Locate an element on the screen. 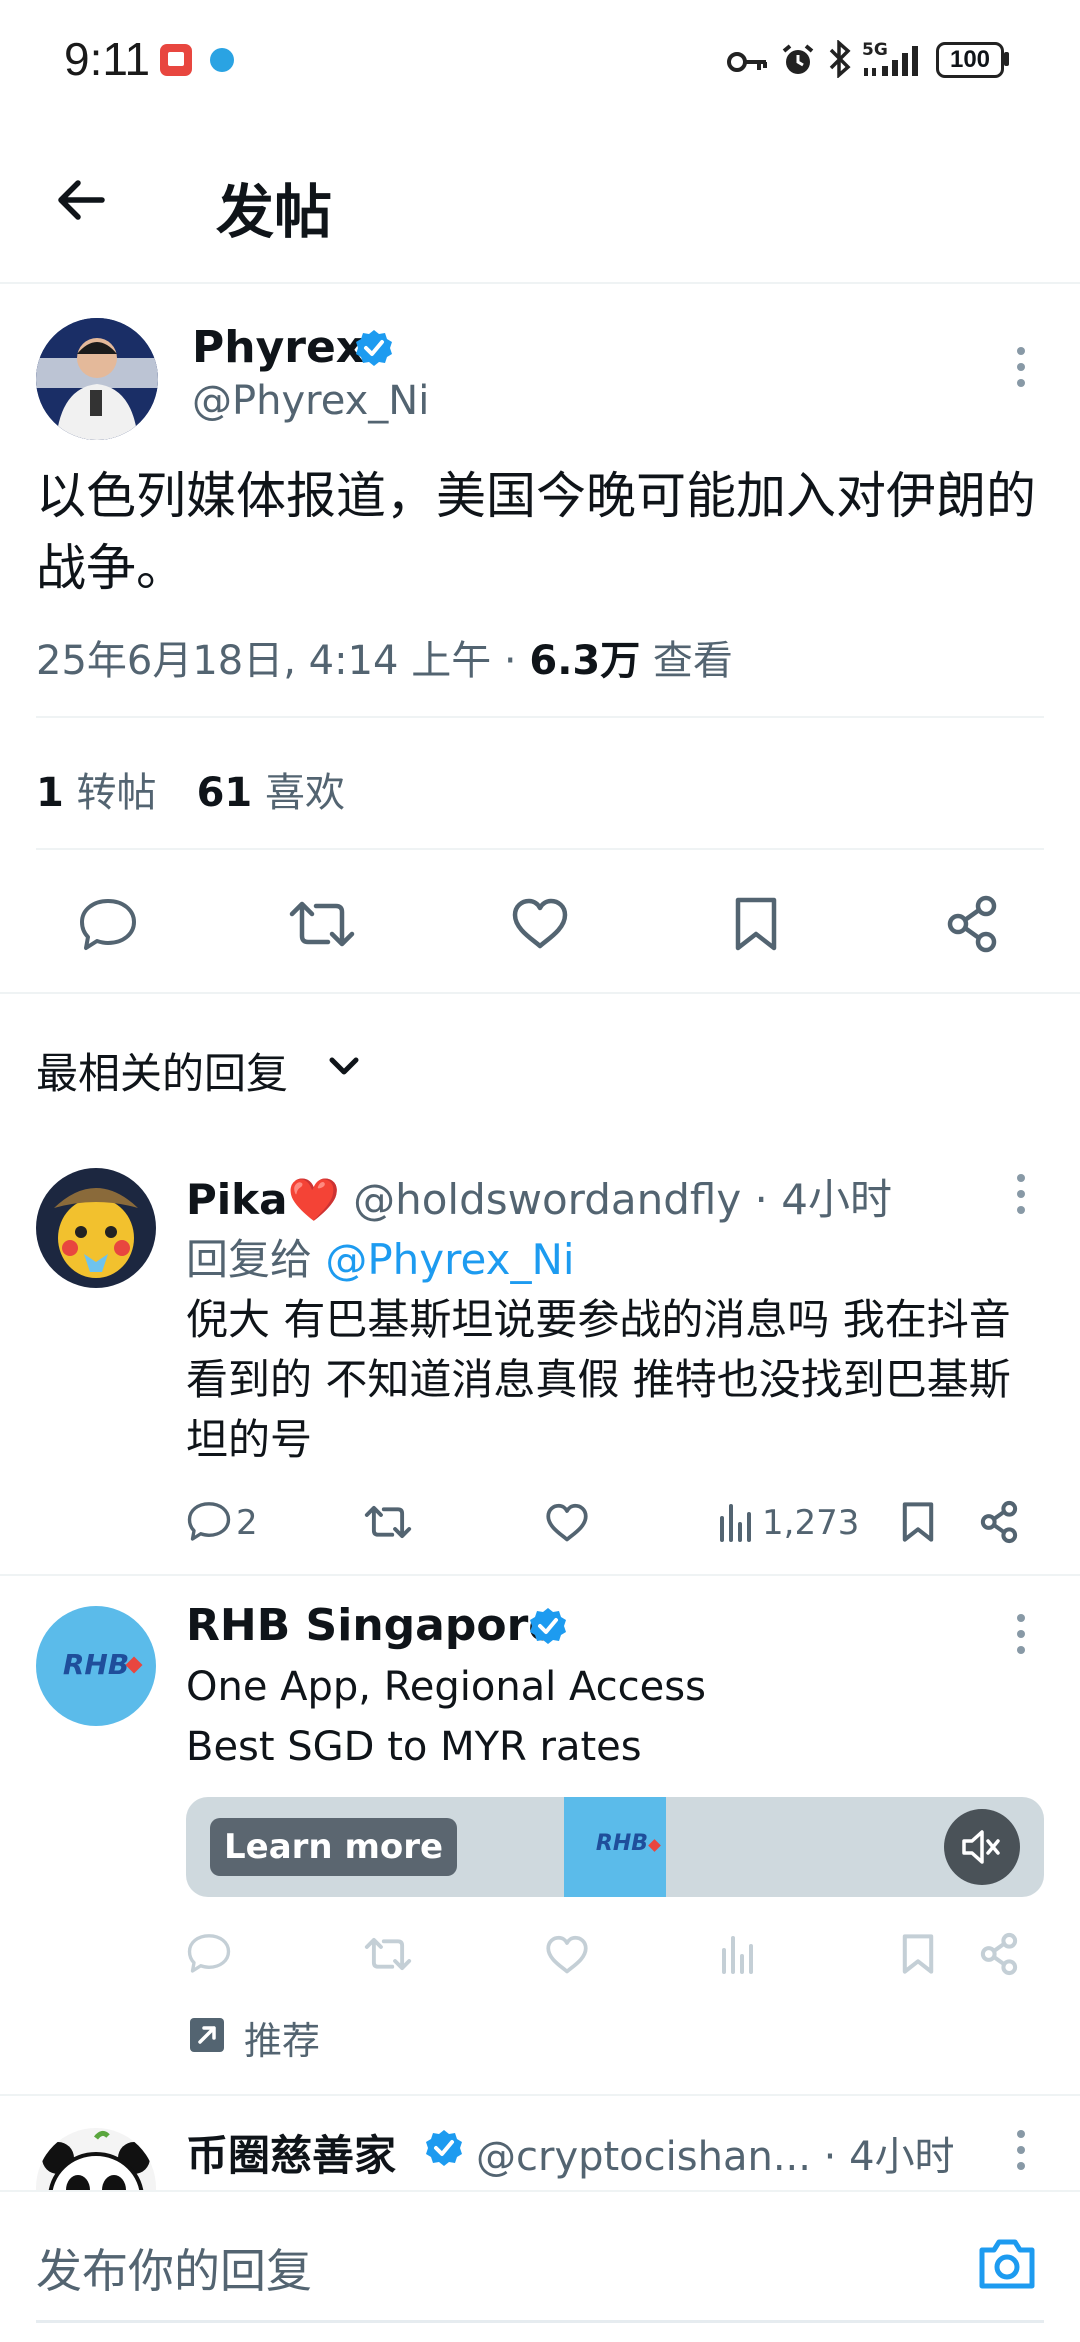 The width and height of the screenshot is (1080, 2342). stats-divider is located at coordinates (540, 849).